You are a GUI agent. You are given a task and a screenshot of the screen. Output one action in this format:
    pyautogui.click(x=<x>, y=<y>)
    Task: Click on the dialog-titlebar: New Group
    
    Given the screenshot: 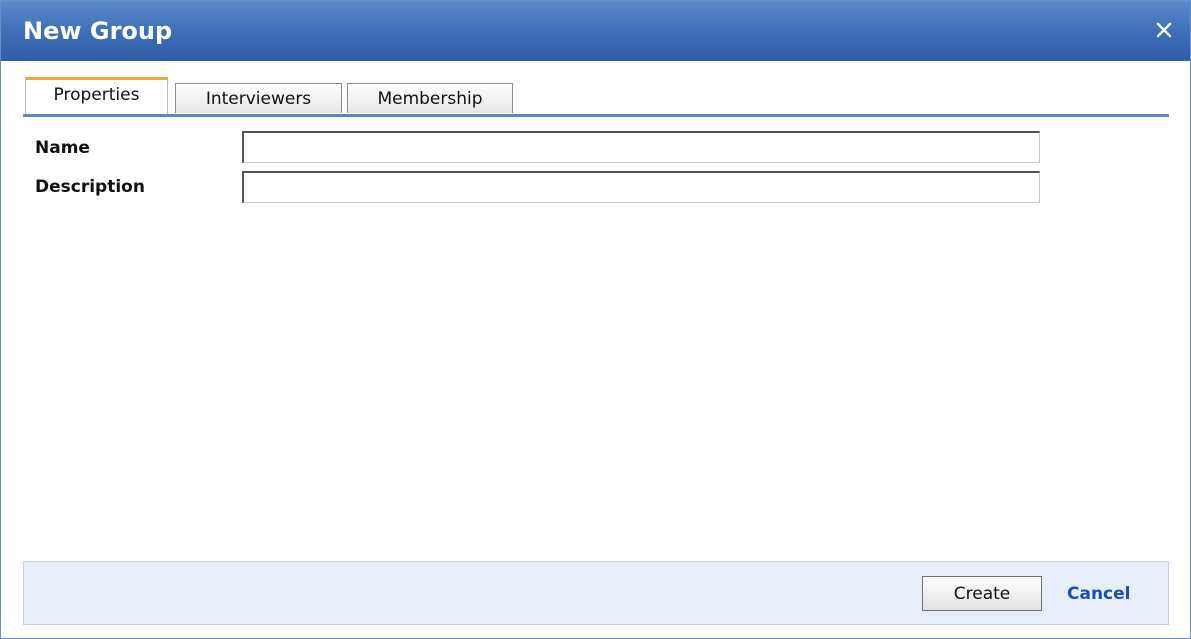 What is the action you would take?
    pyautogui.click(x=595, y=31)
    